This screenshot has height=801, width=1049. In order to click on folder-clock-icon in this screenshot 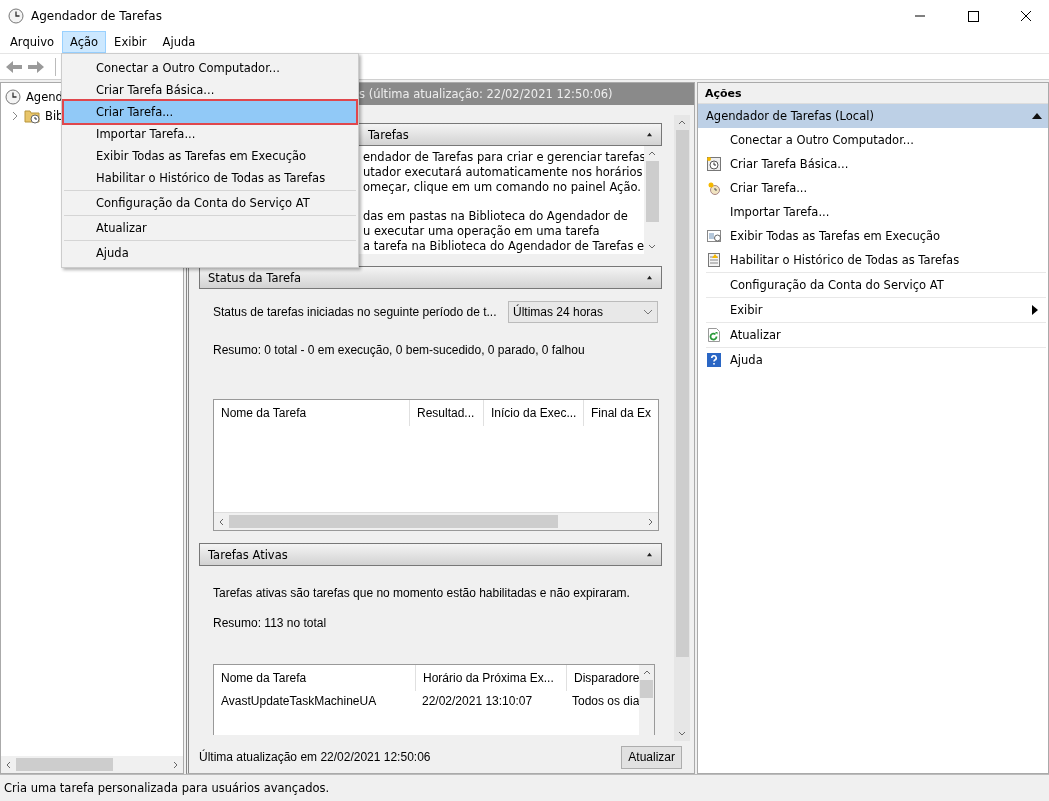, I will do `click(32, 115)`.